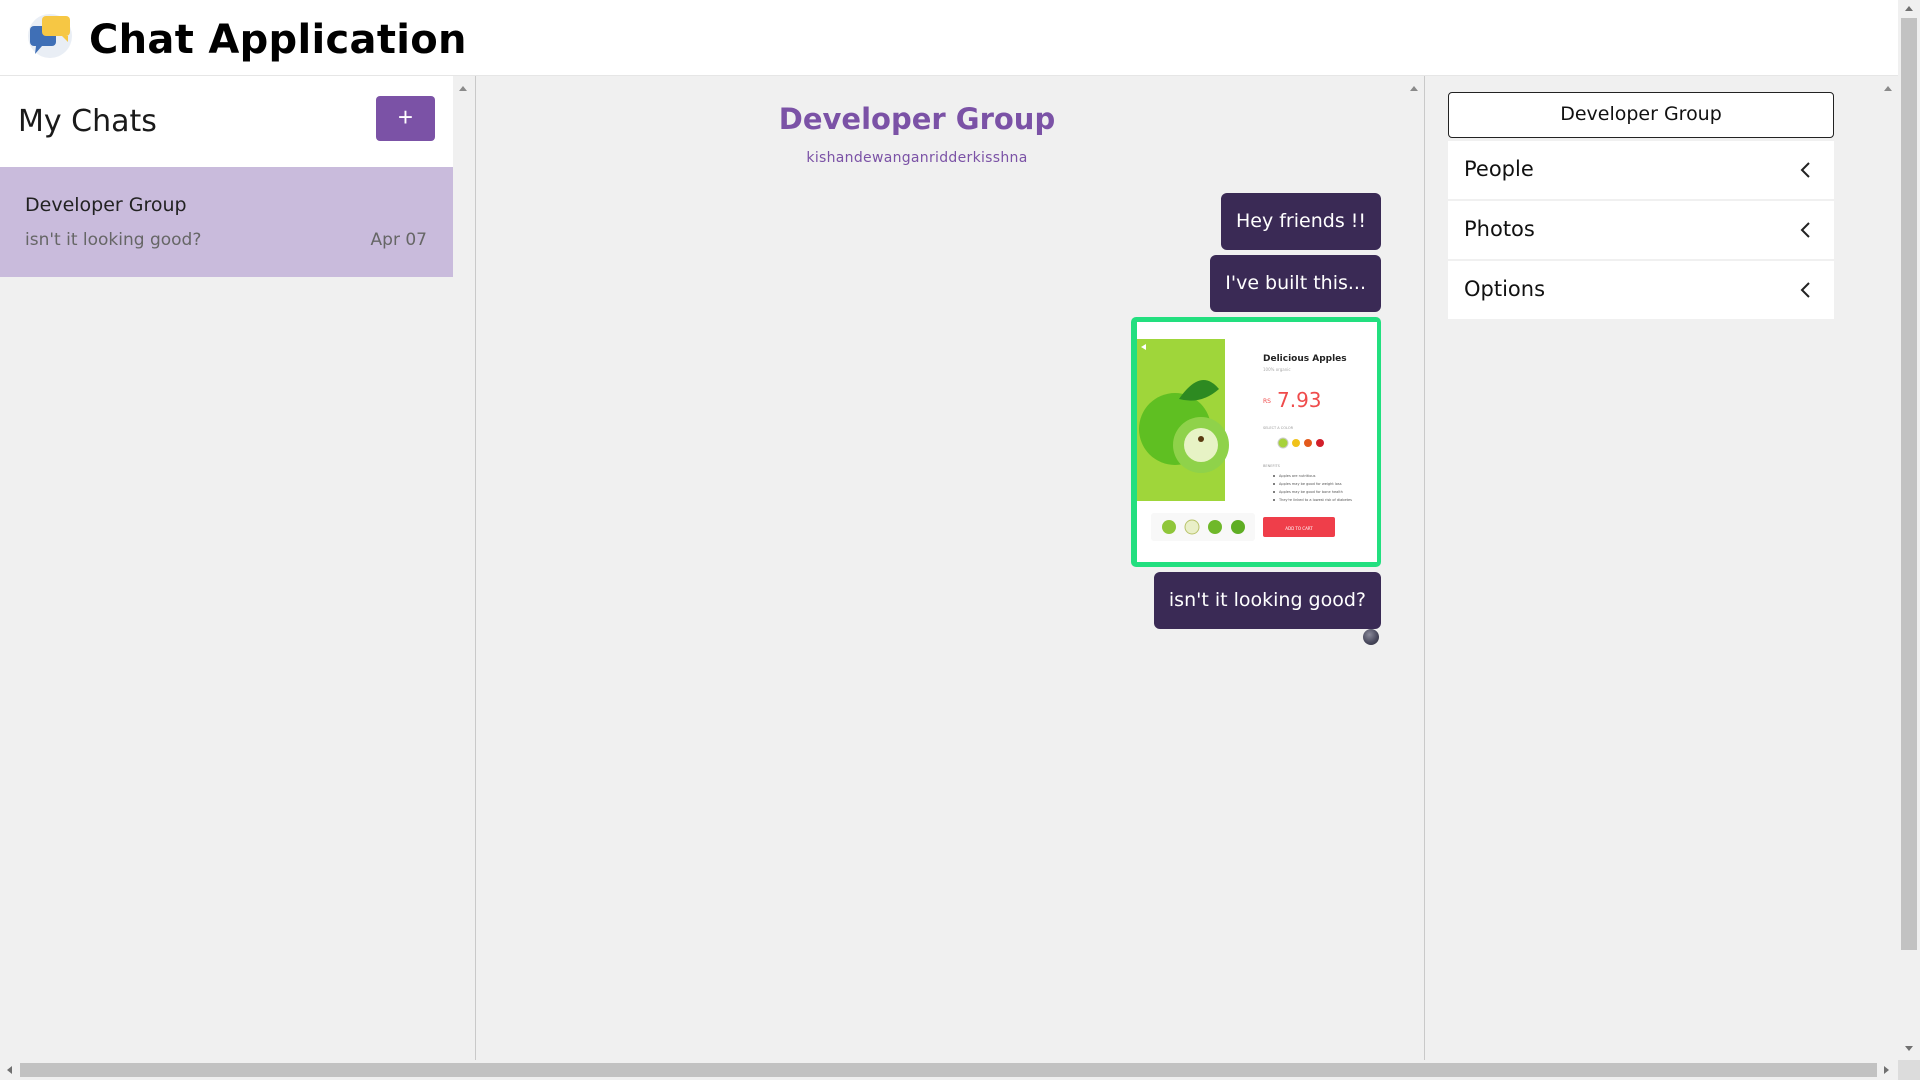 The width and height of the screenshot is (1920, 1080). I want to click on avatar, so click(1371, 637).